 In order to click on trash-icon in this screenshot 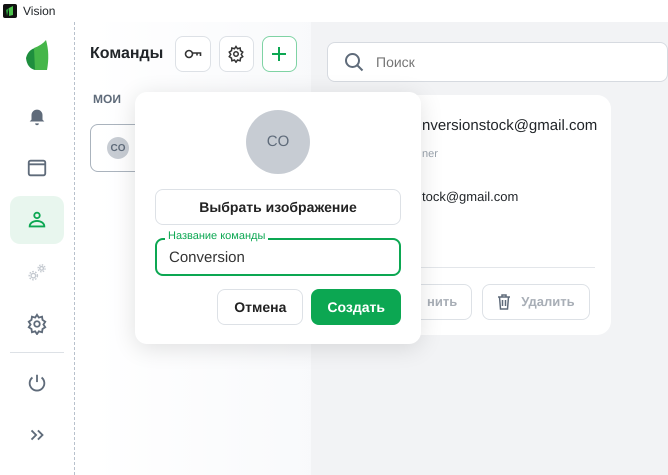, I will do `click(504, 302)`.